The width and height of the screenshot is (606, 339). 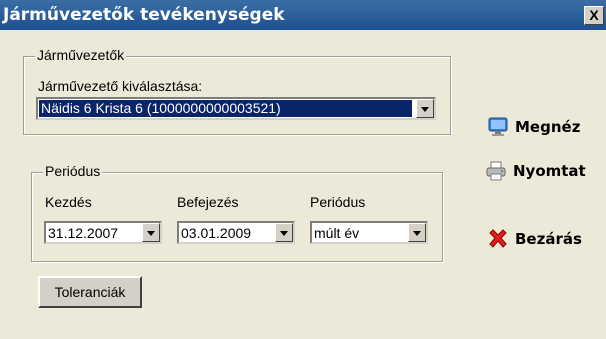 I want to click on close-window-button: X, so click(x=594, y=15).